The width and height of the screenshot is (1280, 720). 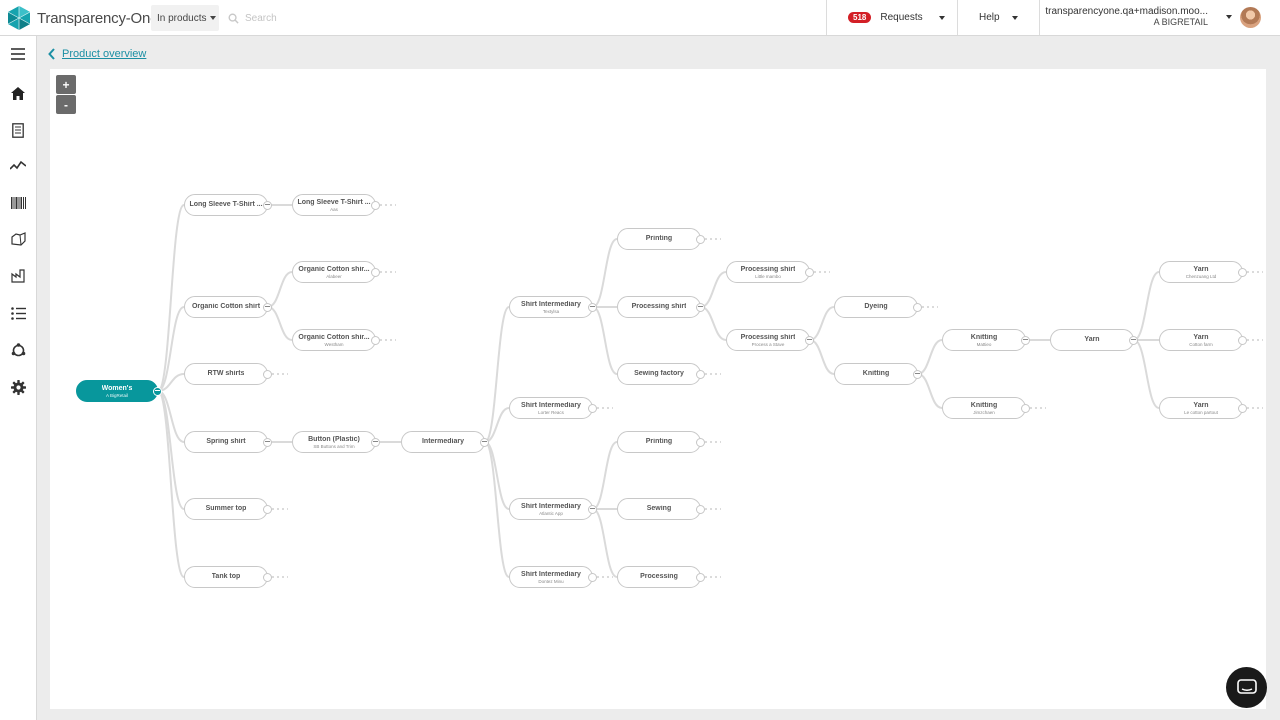 I want to click on tree-node: Yarn, so click(x=1092, y=340).